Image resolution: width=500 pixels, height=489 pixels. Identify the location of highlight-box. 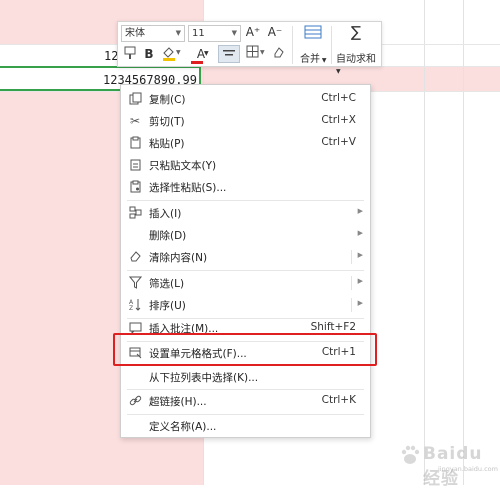
(245, 349).